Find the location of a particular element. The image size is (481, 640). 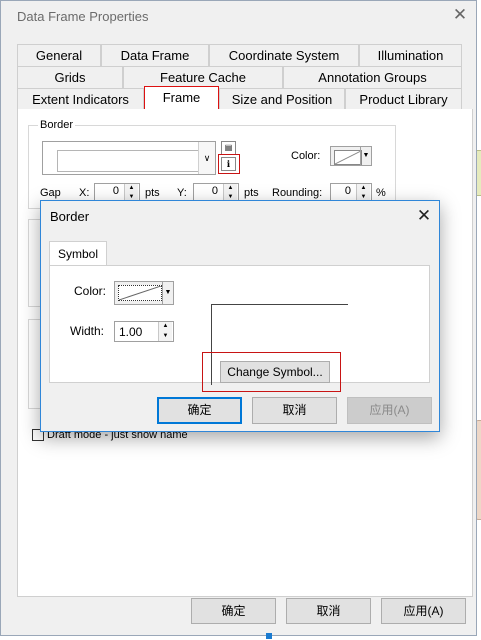

tab-illumination: Illumination is located at coordinates (410, 55).